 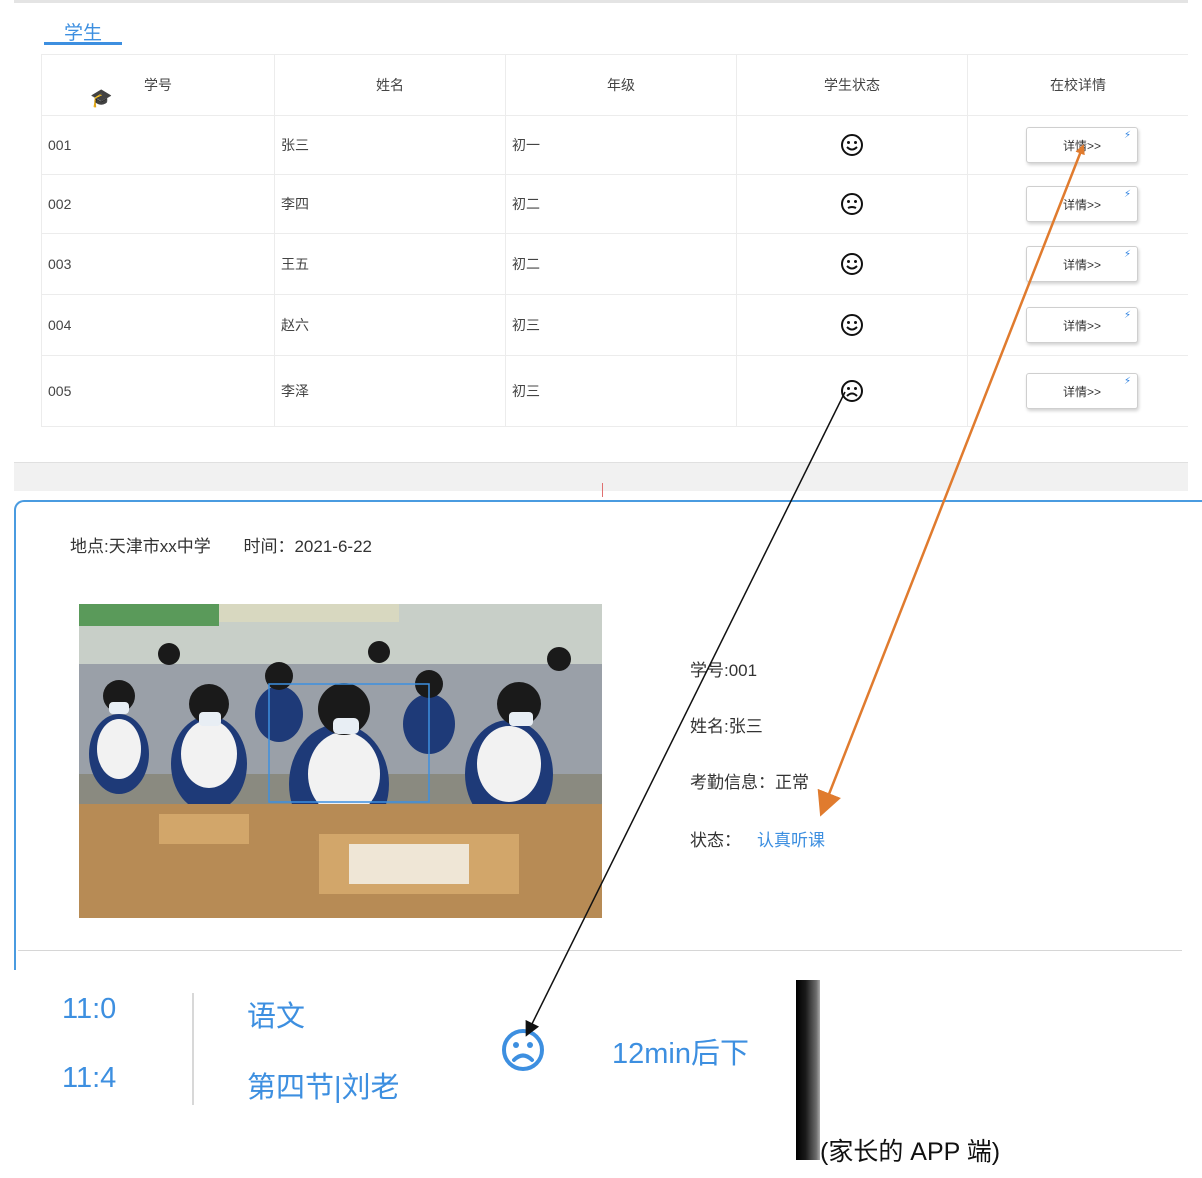 I want to click on header-student-id: 🎓 学号, so click(x=158, y=85).